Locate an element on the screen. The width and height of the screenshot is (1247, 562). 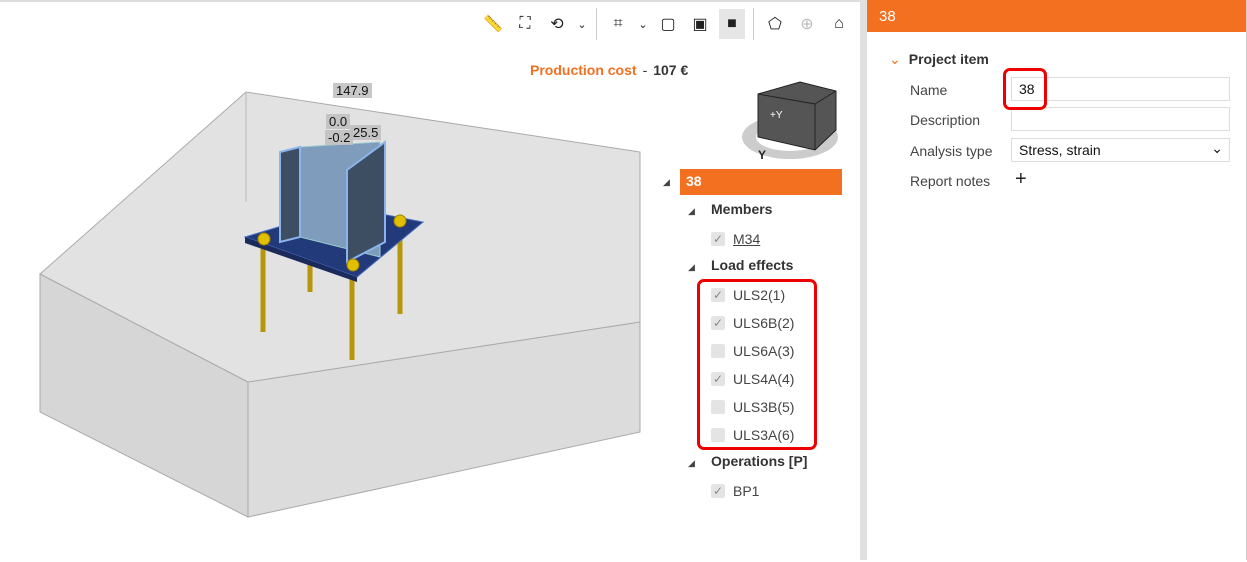
section-project-item: ⌄ Project item is located at coordinates (939, 59).